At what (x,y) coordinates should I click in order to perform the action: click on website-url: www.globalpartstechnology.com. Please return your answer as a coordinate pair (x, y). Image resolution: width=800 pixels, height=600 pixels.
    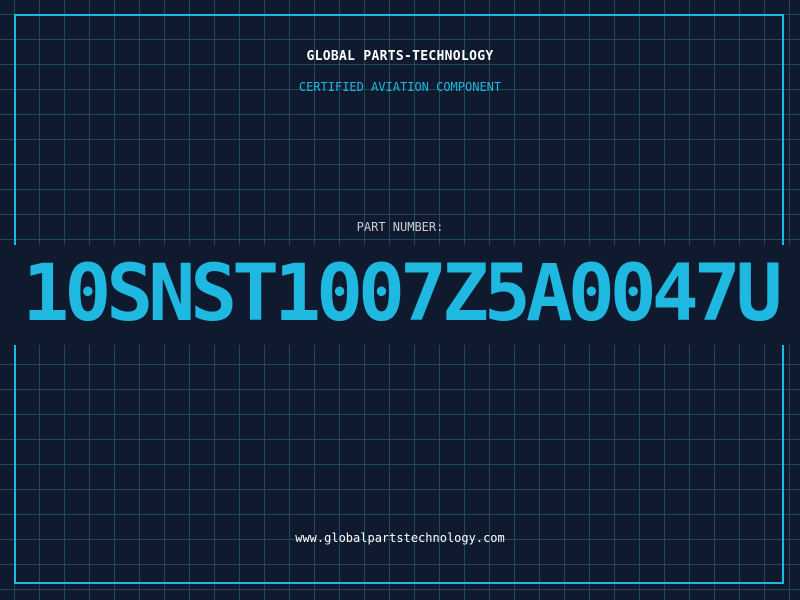
    Looking at the image, I should click on (400, 538).